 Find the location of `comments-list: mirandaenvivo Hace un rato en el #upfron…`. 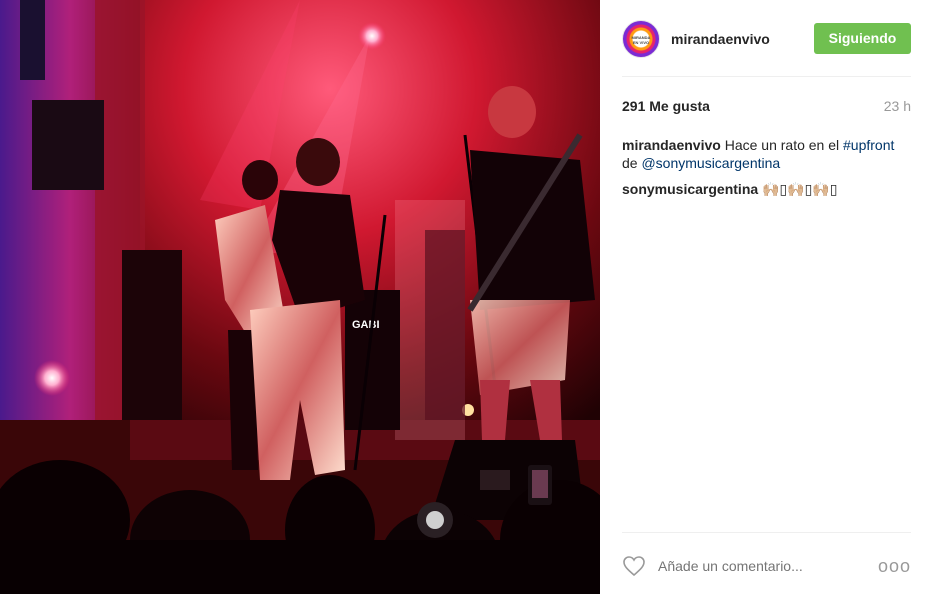

comments-list: mirandaenvivo Hace un rato en el #upfron… is located at coordinates (766, 171).